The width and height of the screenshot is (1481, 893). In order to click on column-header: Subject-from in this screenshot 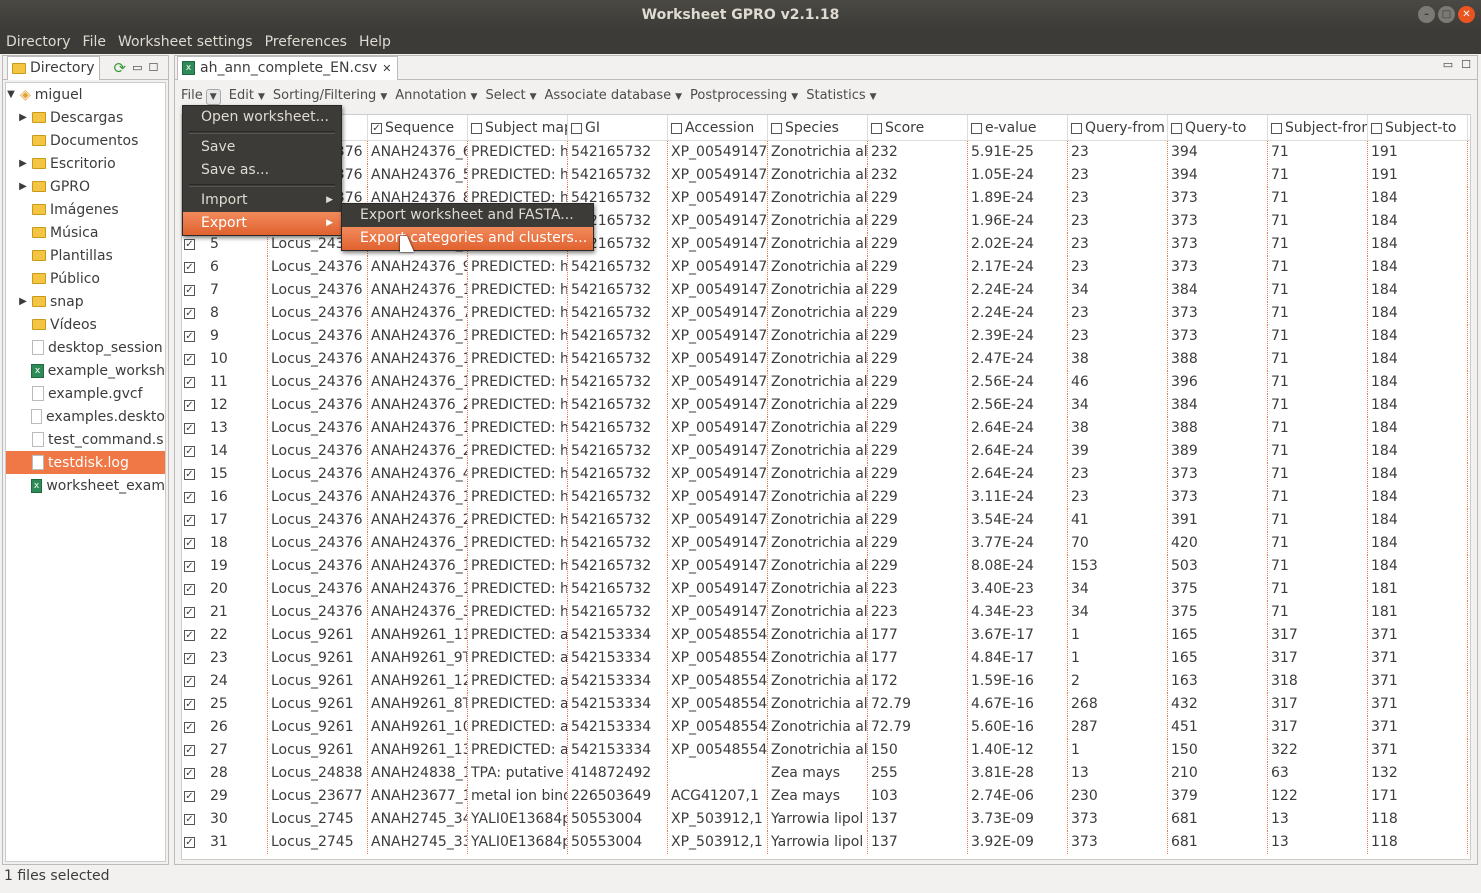, I will do `click(1318, 127)`.